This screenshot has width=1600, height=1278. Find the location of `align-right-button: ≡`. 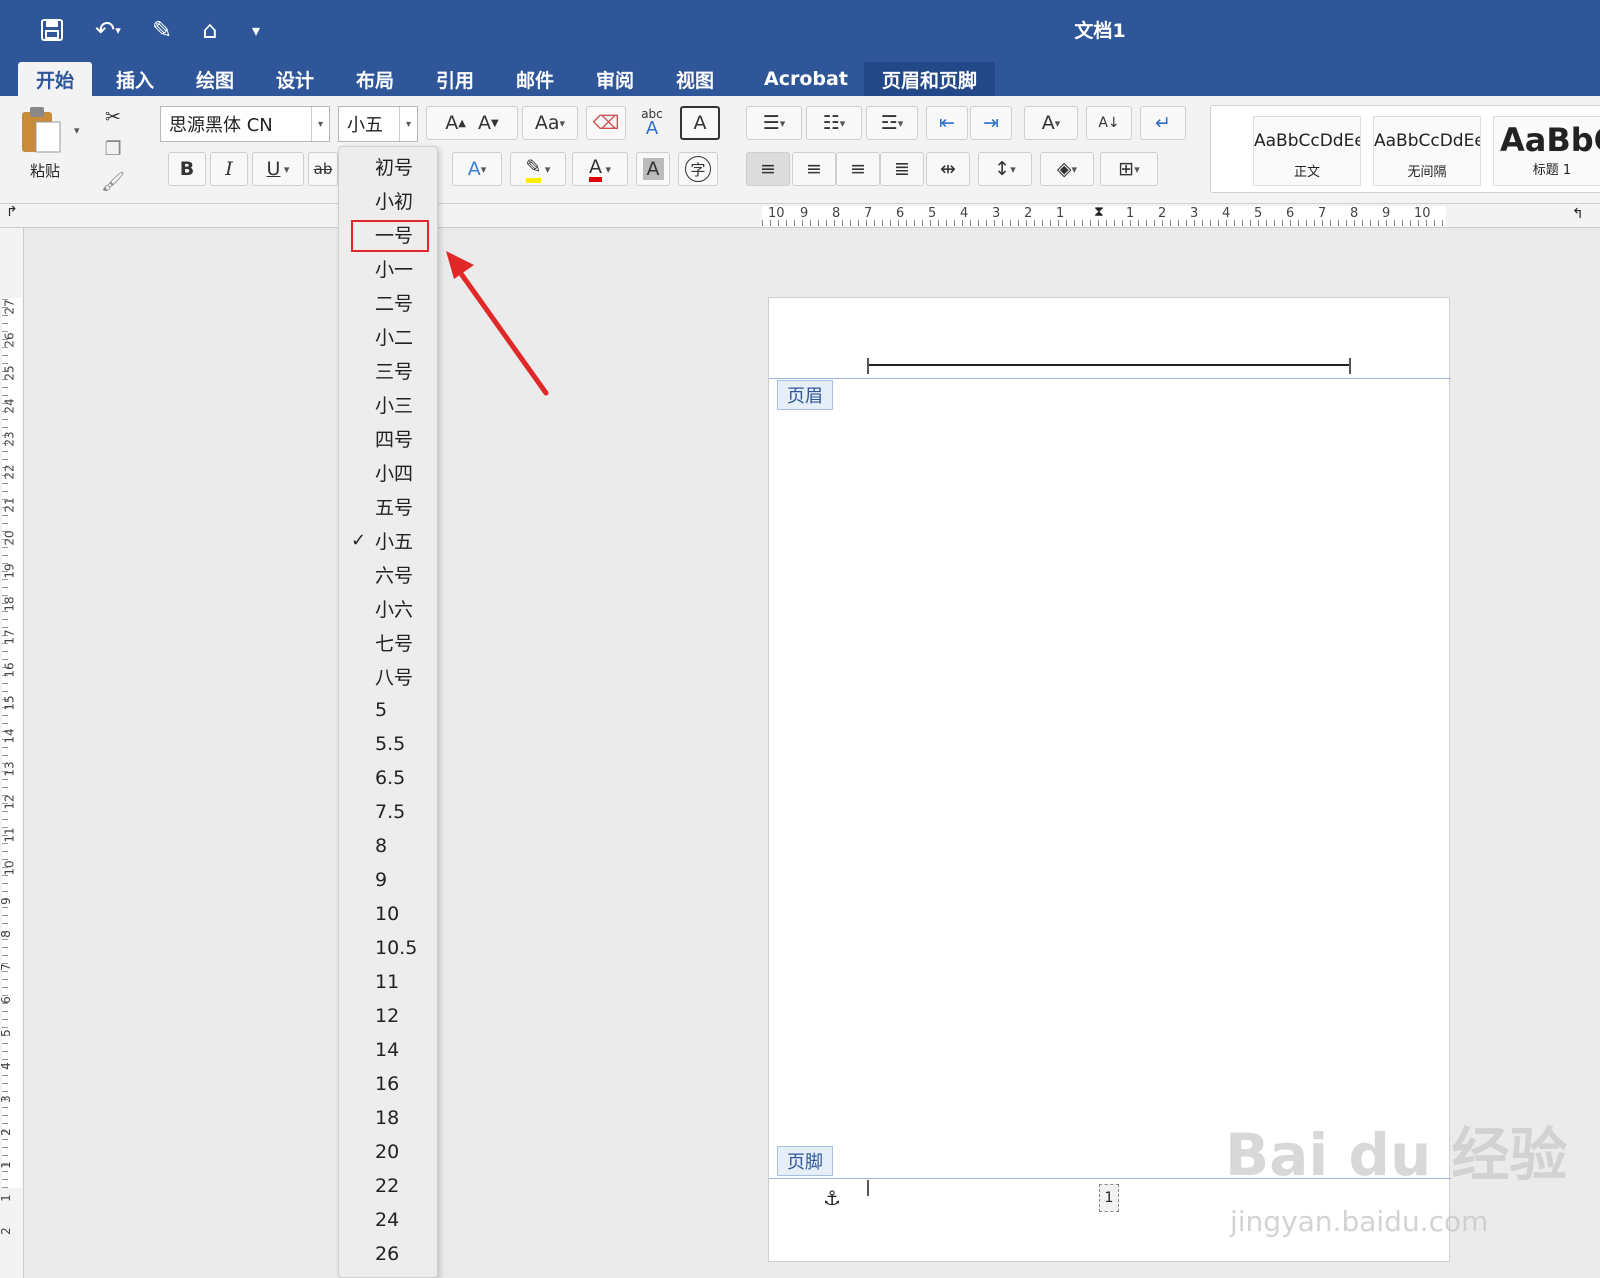

align-right-button: ≡ is located at coordinates (858, 169).